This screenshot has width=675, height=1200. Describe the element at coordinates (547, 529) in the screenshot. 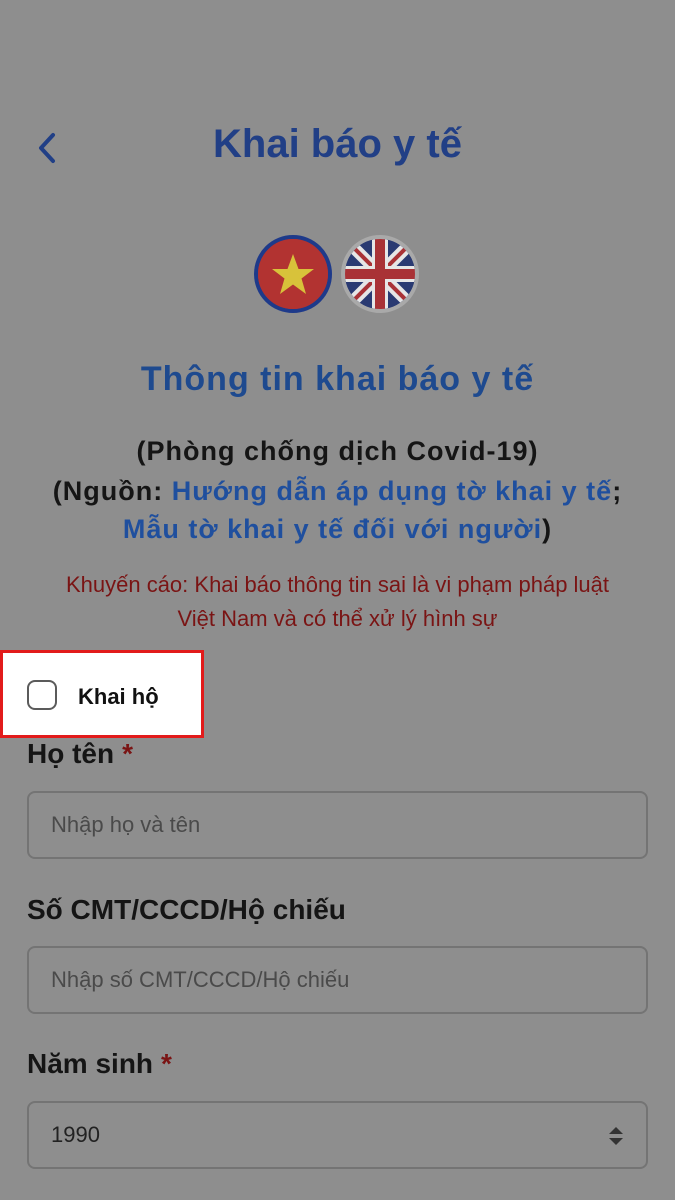

I see `source-suffix: )` at that location.